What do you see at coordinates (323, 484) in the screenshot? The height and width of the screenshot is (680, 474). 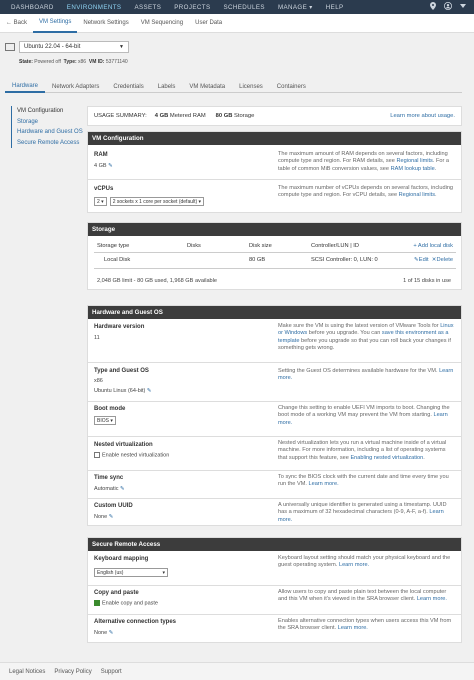 I see `time-sync-learn-link: Learn more.` at bounding box center [323, 484].